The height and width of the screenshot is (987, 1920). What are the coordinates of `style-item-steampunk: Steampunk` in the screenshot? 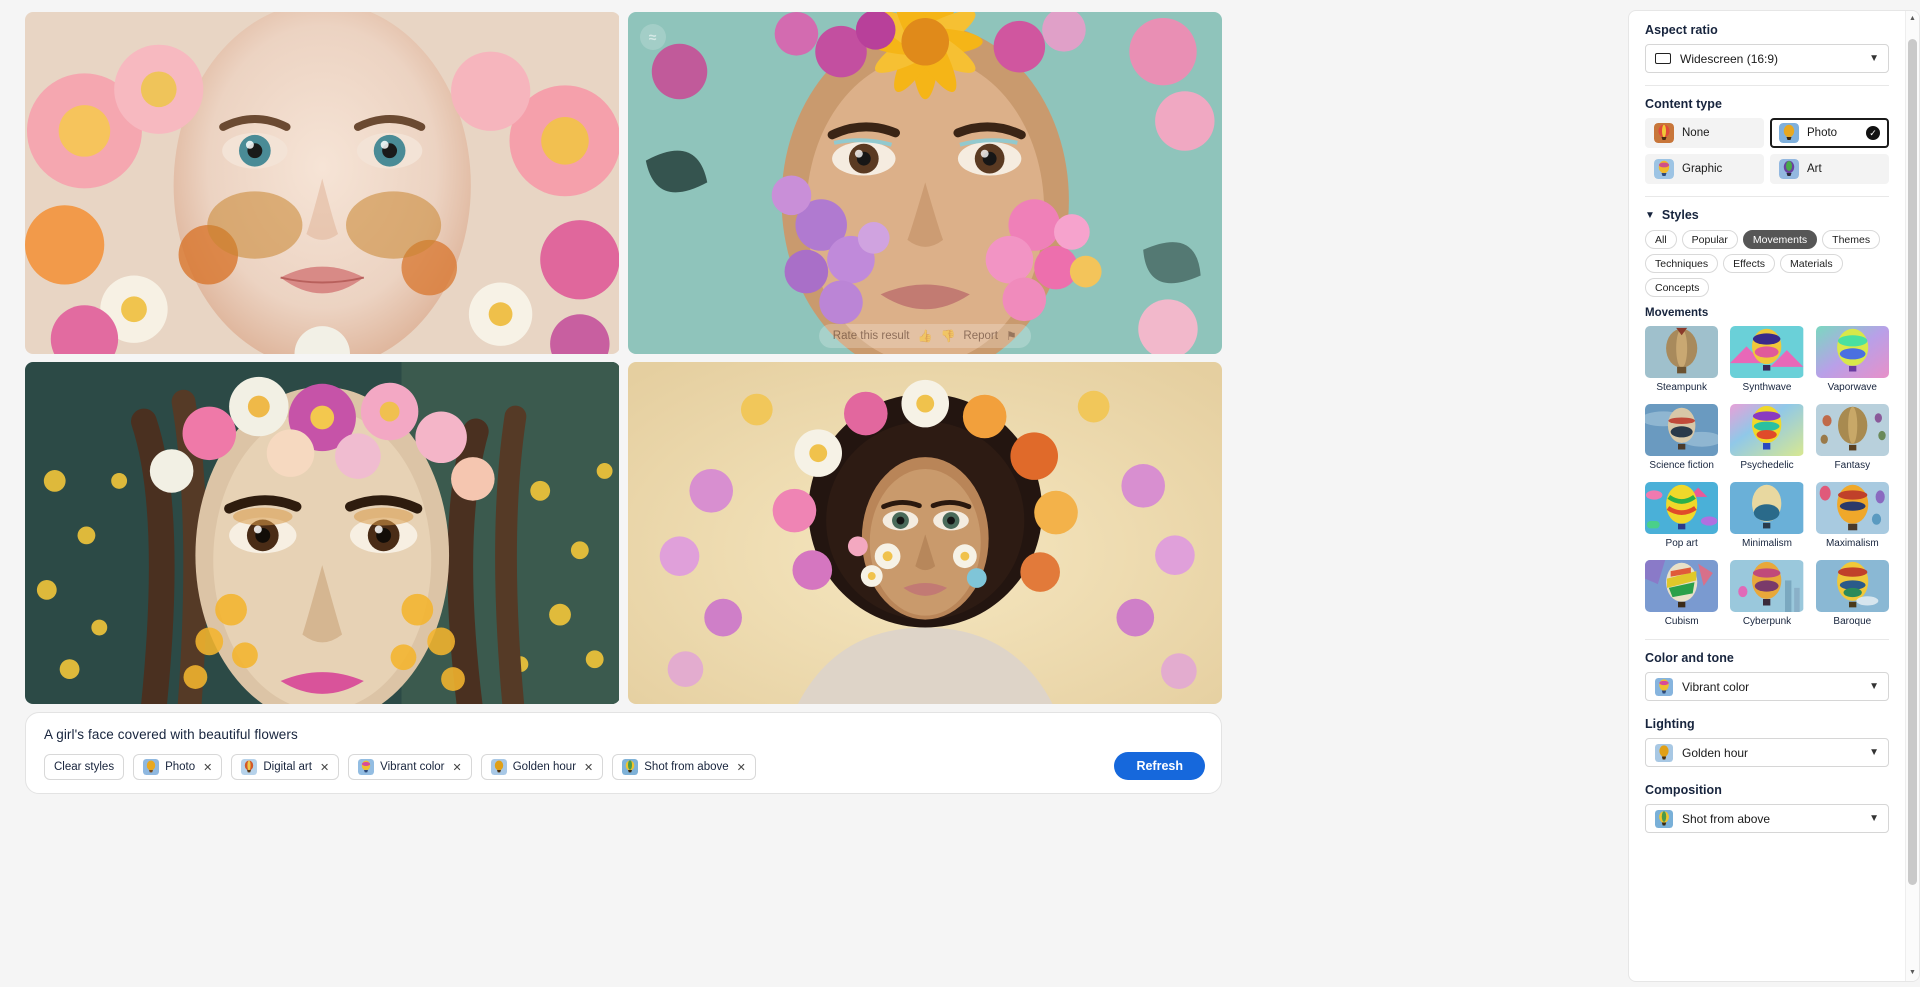 It's located at (1682, 359).